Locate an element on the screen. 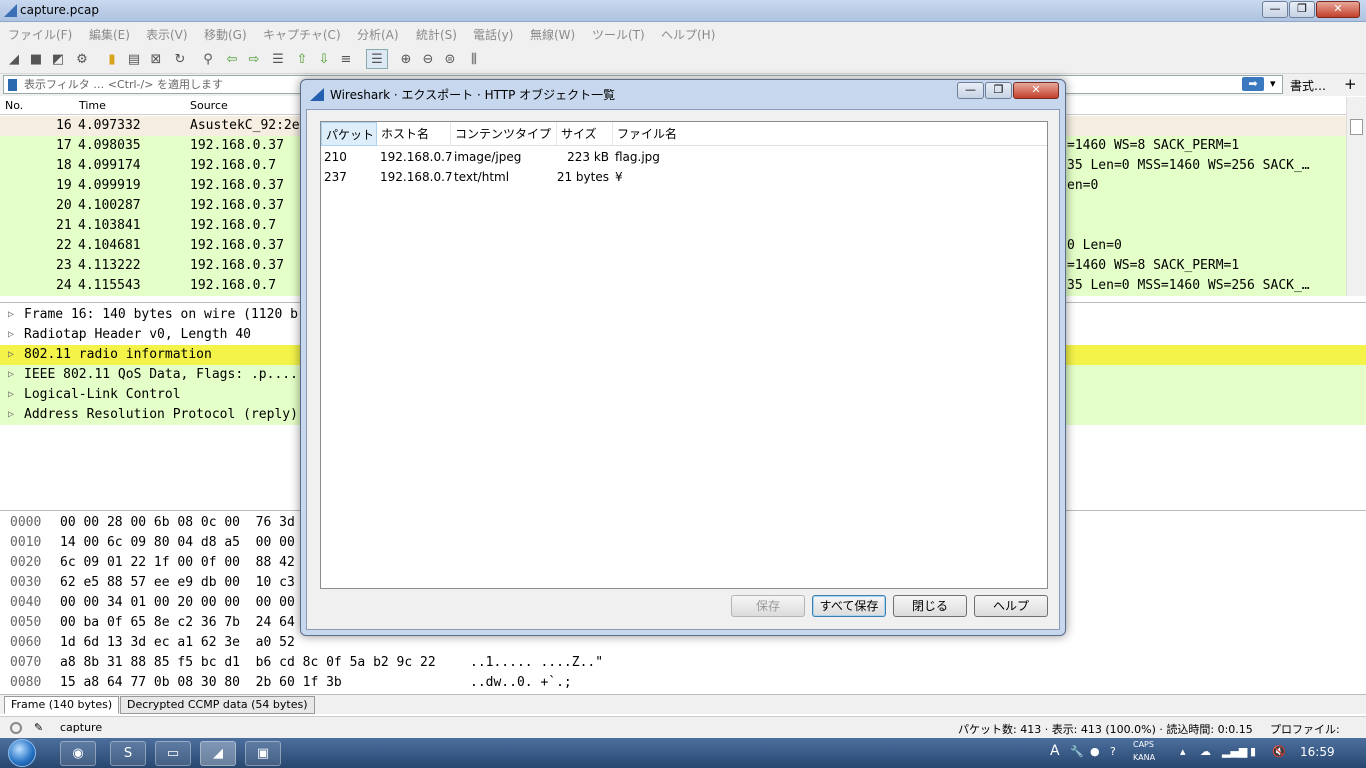 This screenshot has height=768, width=1366. tab-decrypted-ccmp: Decrypted CCMP data (54 bytes) is located at coordinates (217, 705).